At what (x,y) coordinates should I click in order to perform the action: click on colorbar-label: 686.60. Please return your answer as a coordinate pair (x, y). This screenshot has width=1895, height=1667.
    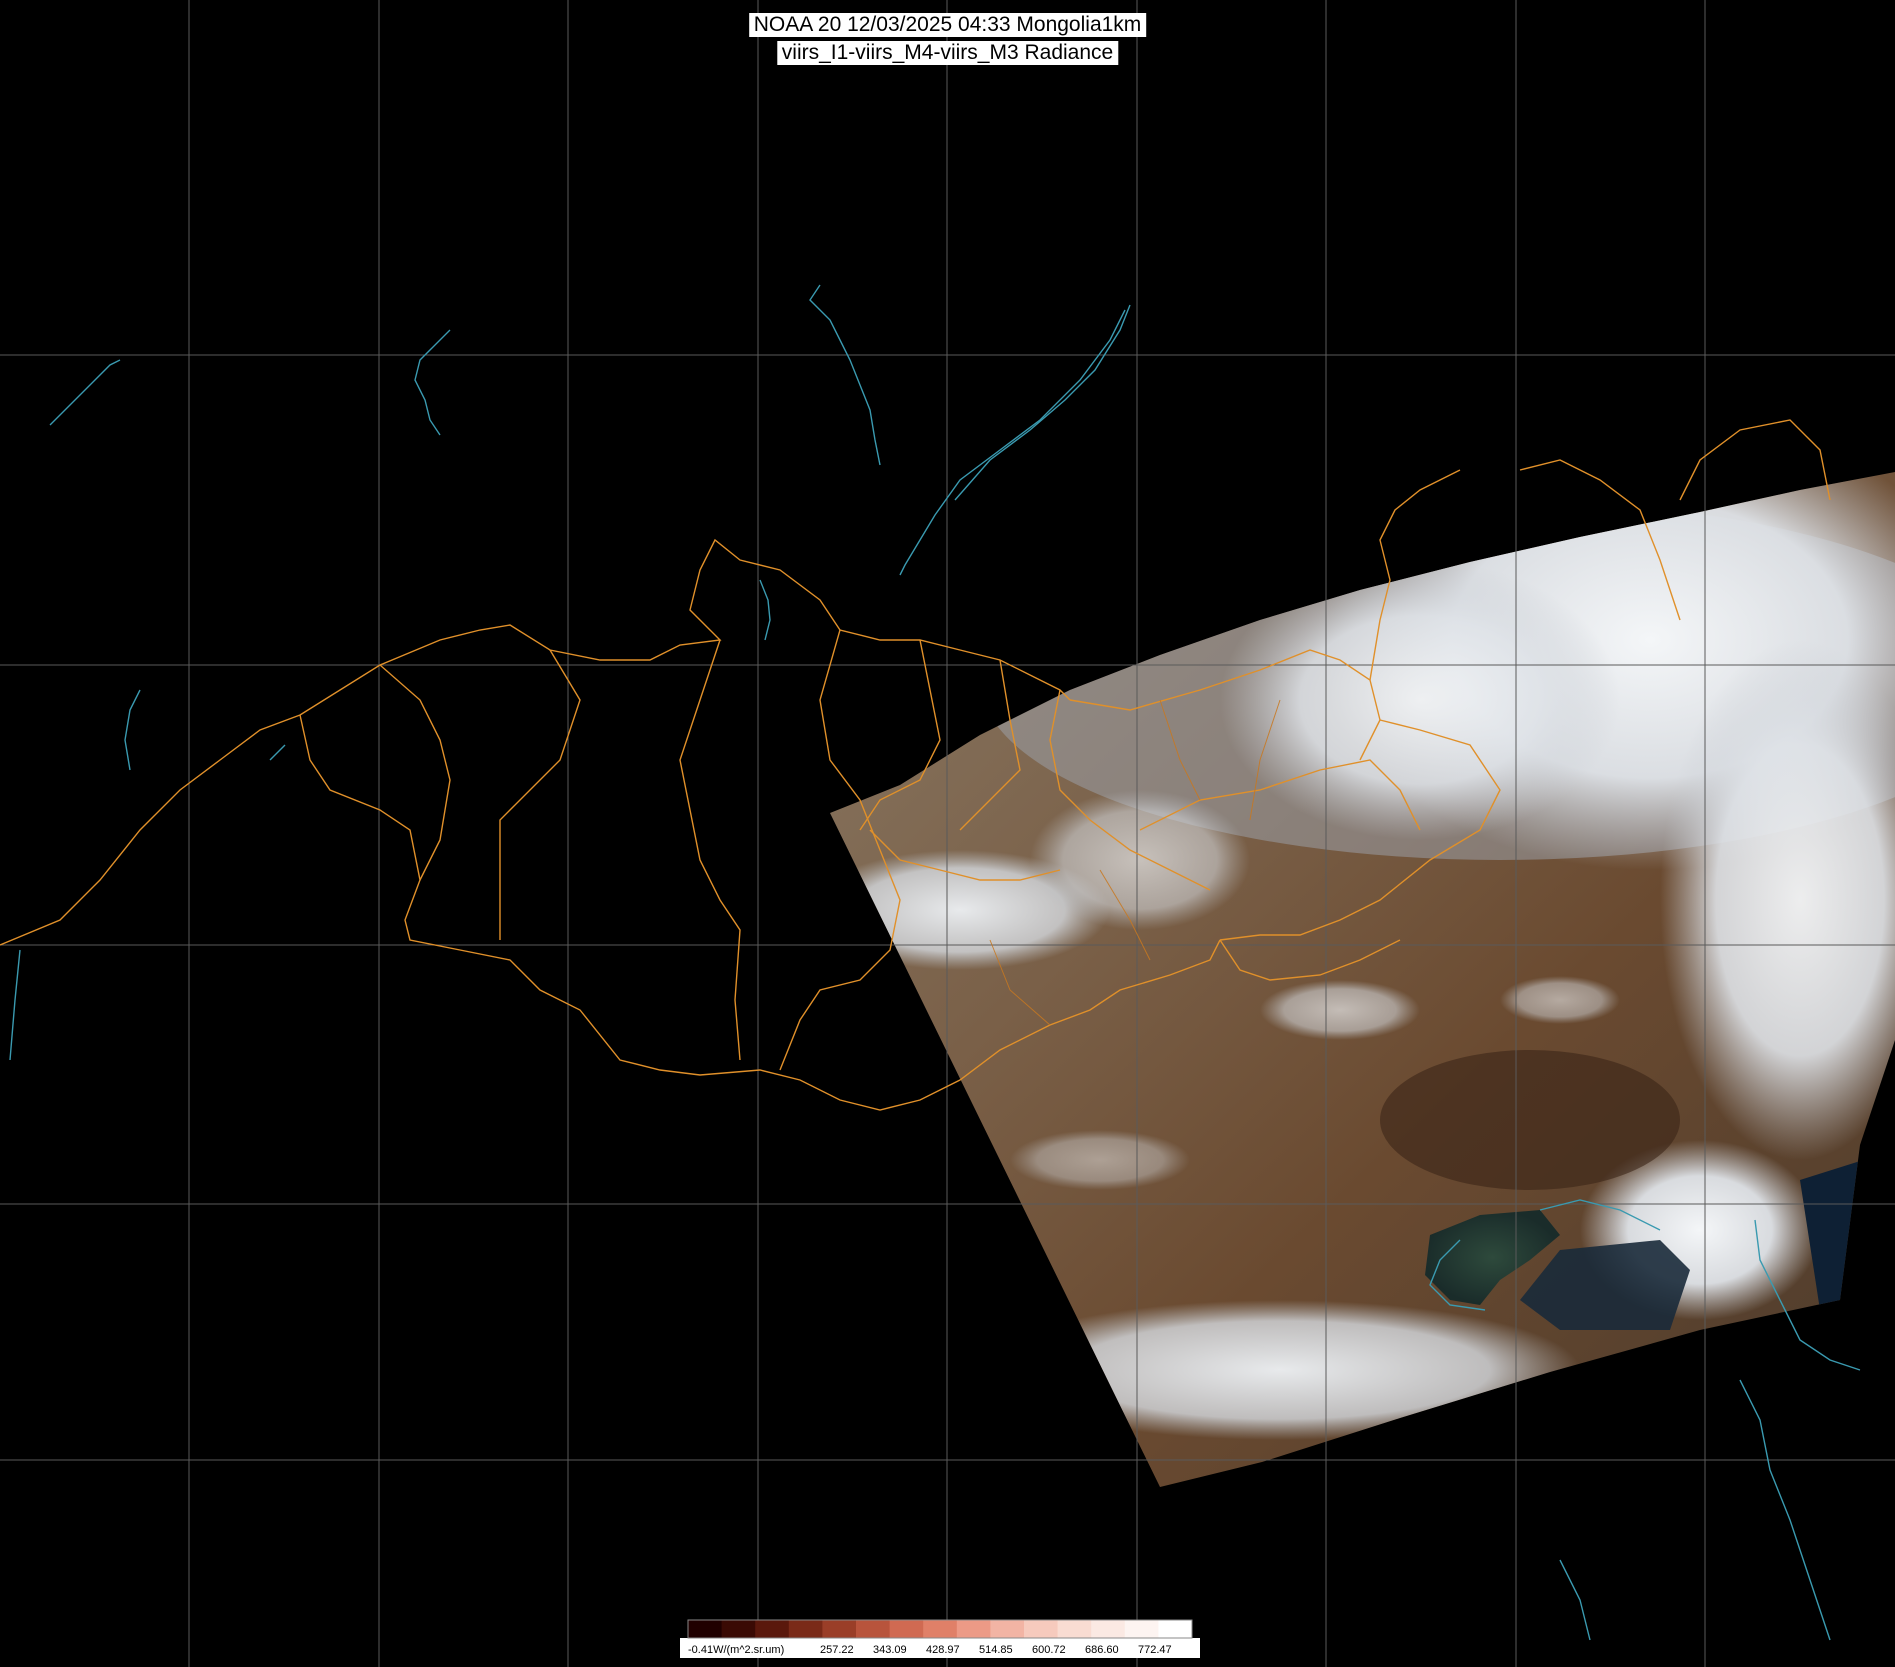
    Looking at the image, I should click on (1102, 1650).